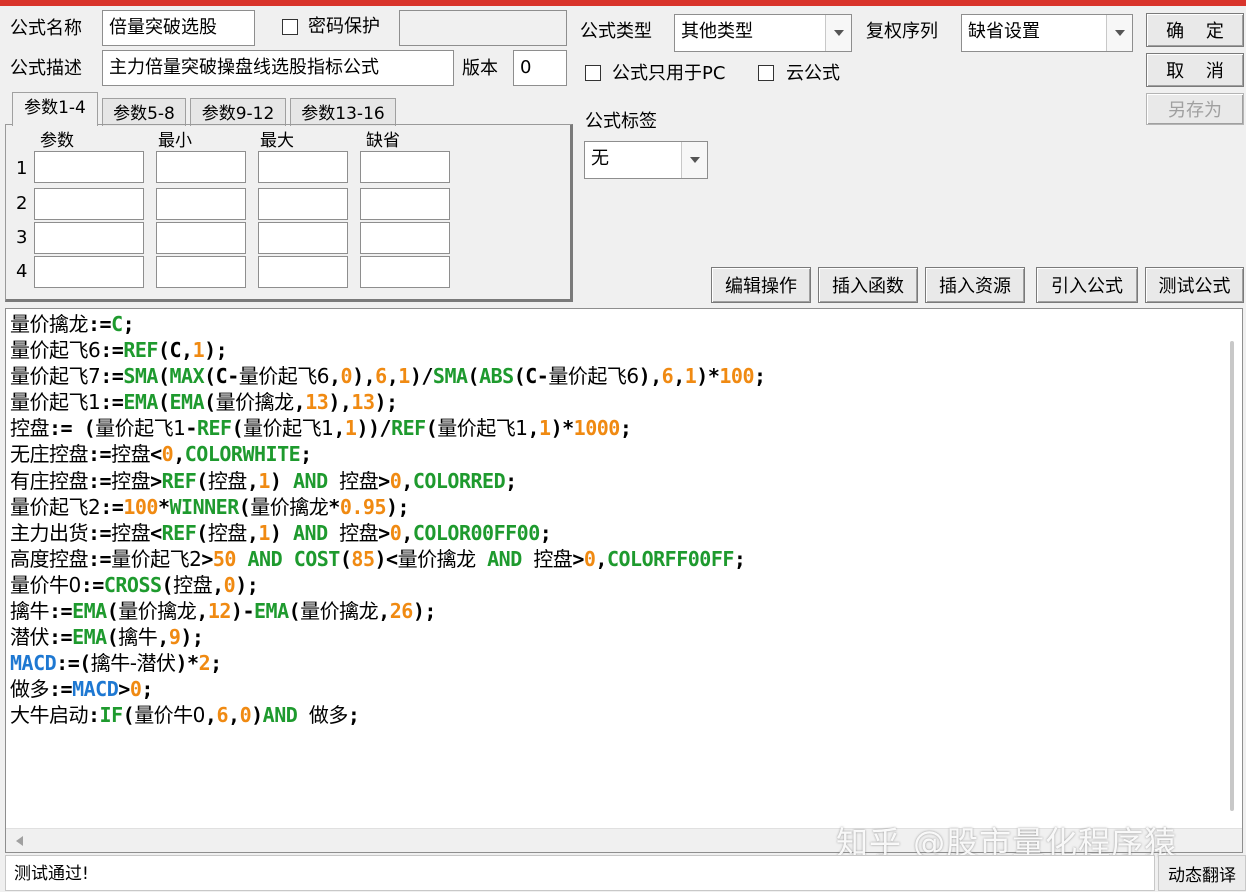 This screenshot has height=892, width=1246. I want to click on code-line: 量价起飞2:=100*WINNER(量价擒龙*0.95);, so click(614, 507).